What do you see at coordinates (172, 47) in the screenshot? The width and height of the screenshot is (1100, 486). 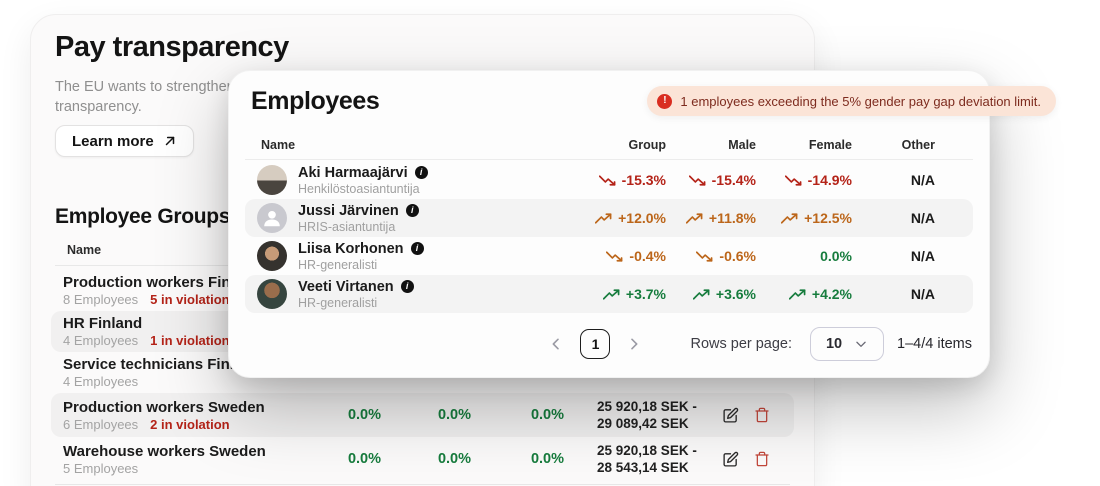 I see `page-title: Pay transparency` at bounding box center [172, 47].